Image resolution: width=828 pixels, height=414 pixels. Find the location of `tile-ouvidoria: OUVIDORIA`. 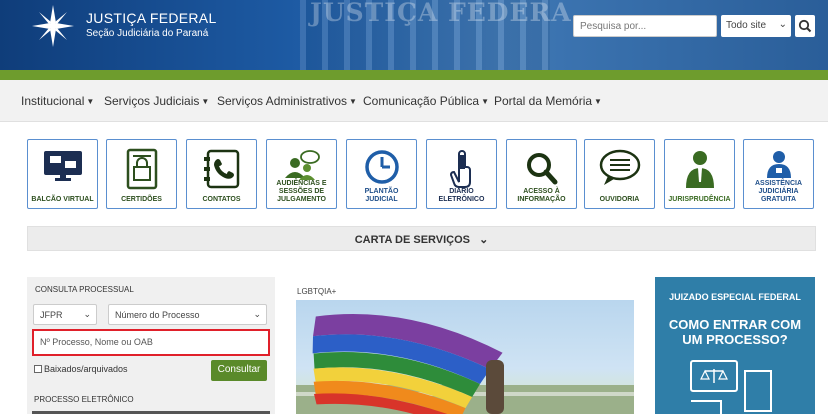

tile-ouvidoria: OUVIDORIA is located at coordinates (619, 174).